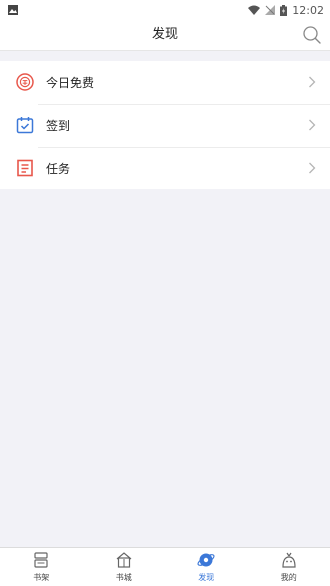  What do you see at coordinates (13, 10) in the screenshot?
I see `image-notification-icon` at bounding box center [13, 10].